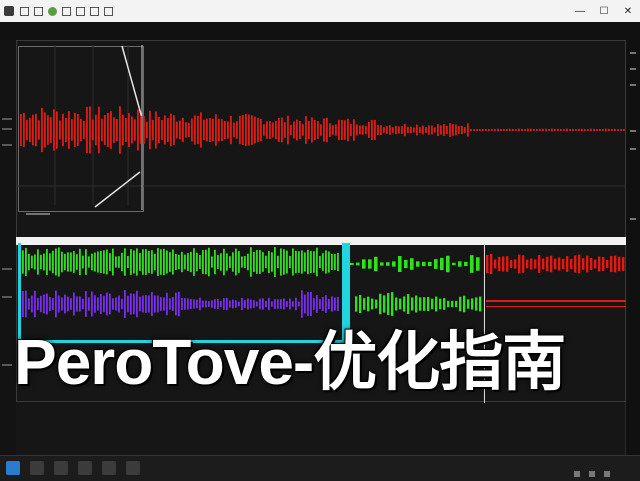 The image size is (640, 481). Describe the element at coordinates (604, 469) in the screenshot. I see `system-tray` at that location.